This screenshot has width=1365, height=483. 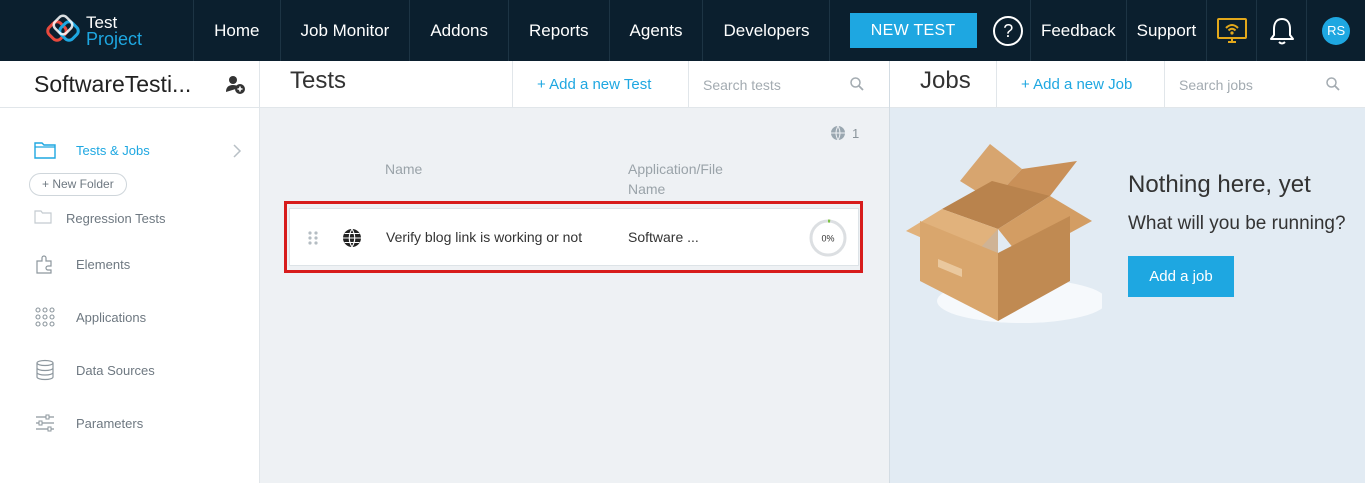 I want to click on test-name: Verify blog link is working or not, so click(x=484, y=237).